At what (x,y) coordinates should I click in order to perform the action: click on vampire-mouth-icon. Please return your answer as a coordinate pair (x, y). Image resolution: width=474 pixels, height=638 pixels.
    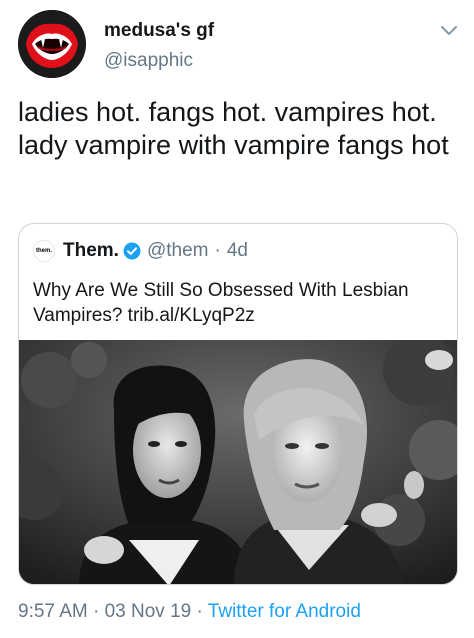
    Looking at the image, I should click on (52, 44).